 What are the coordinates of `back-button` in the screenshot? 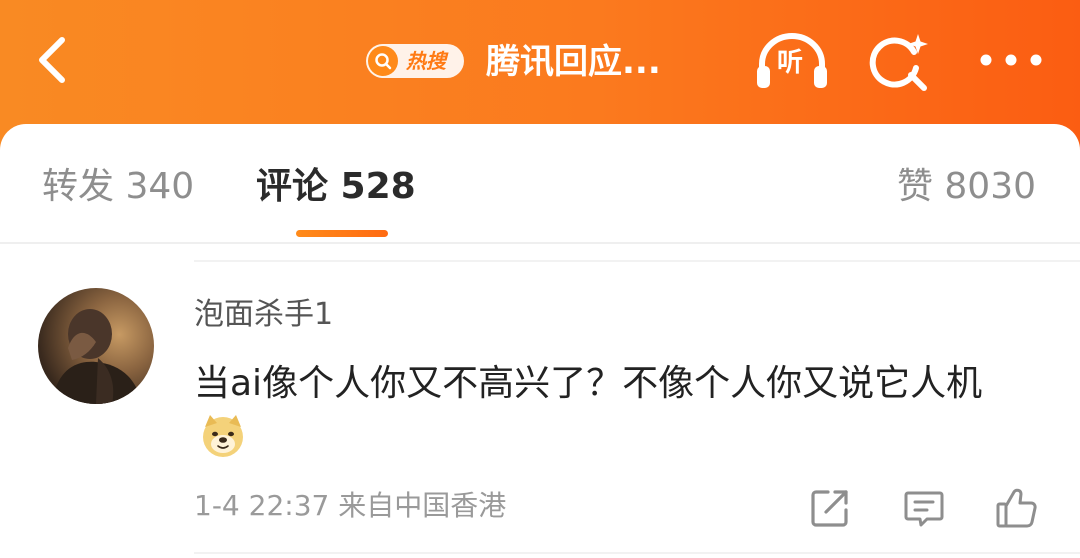 It's located at (58, 60).